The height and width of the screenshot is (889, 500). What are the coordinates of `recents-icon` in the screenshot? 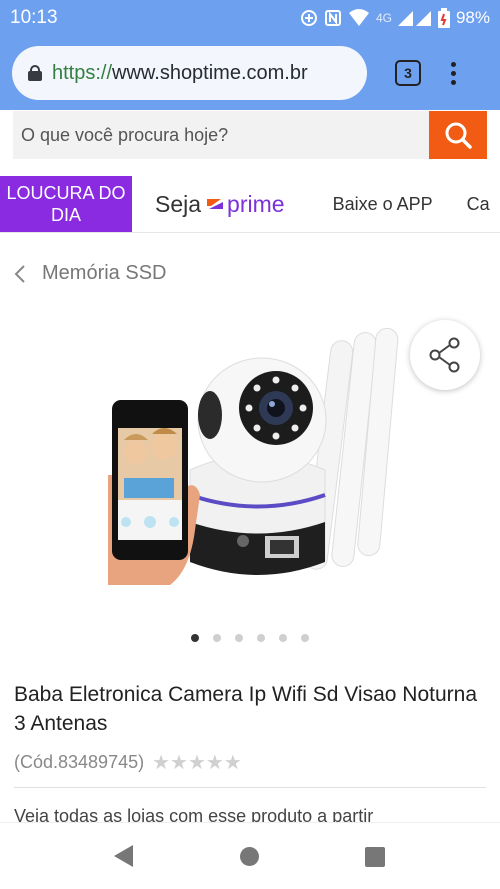 It's located at (375, 857).